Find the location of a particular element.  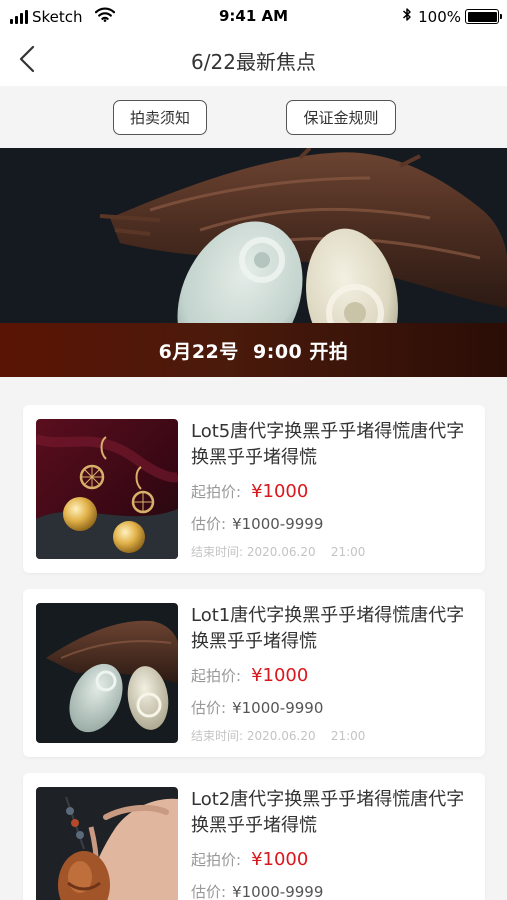

nav-bar: 6/22最新焦点 is located at coordinates (253, 60).